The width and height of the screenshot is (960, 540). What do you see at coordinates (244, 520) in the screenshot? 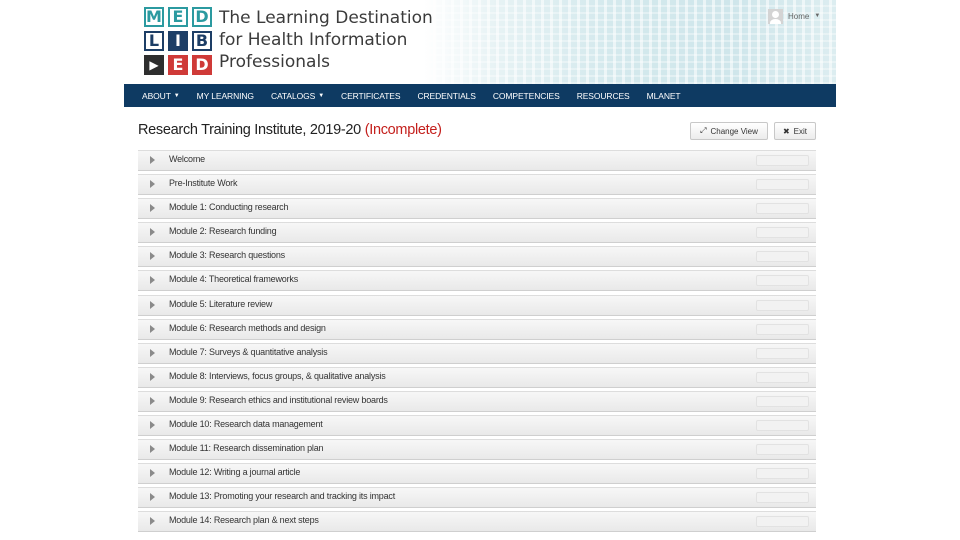
I see `module-title: Module 14: Research plan & next steps` at bounding box center [244, 520].